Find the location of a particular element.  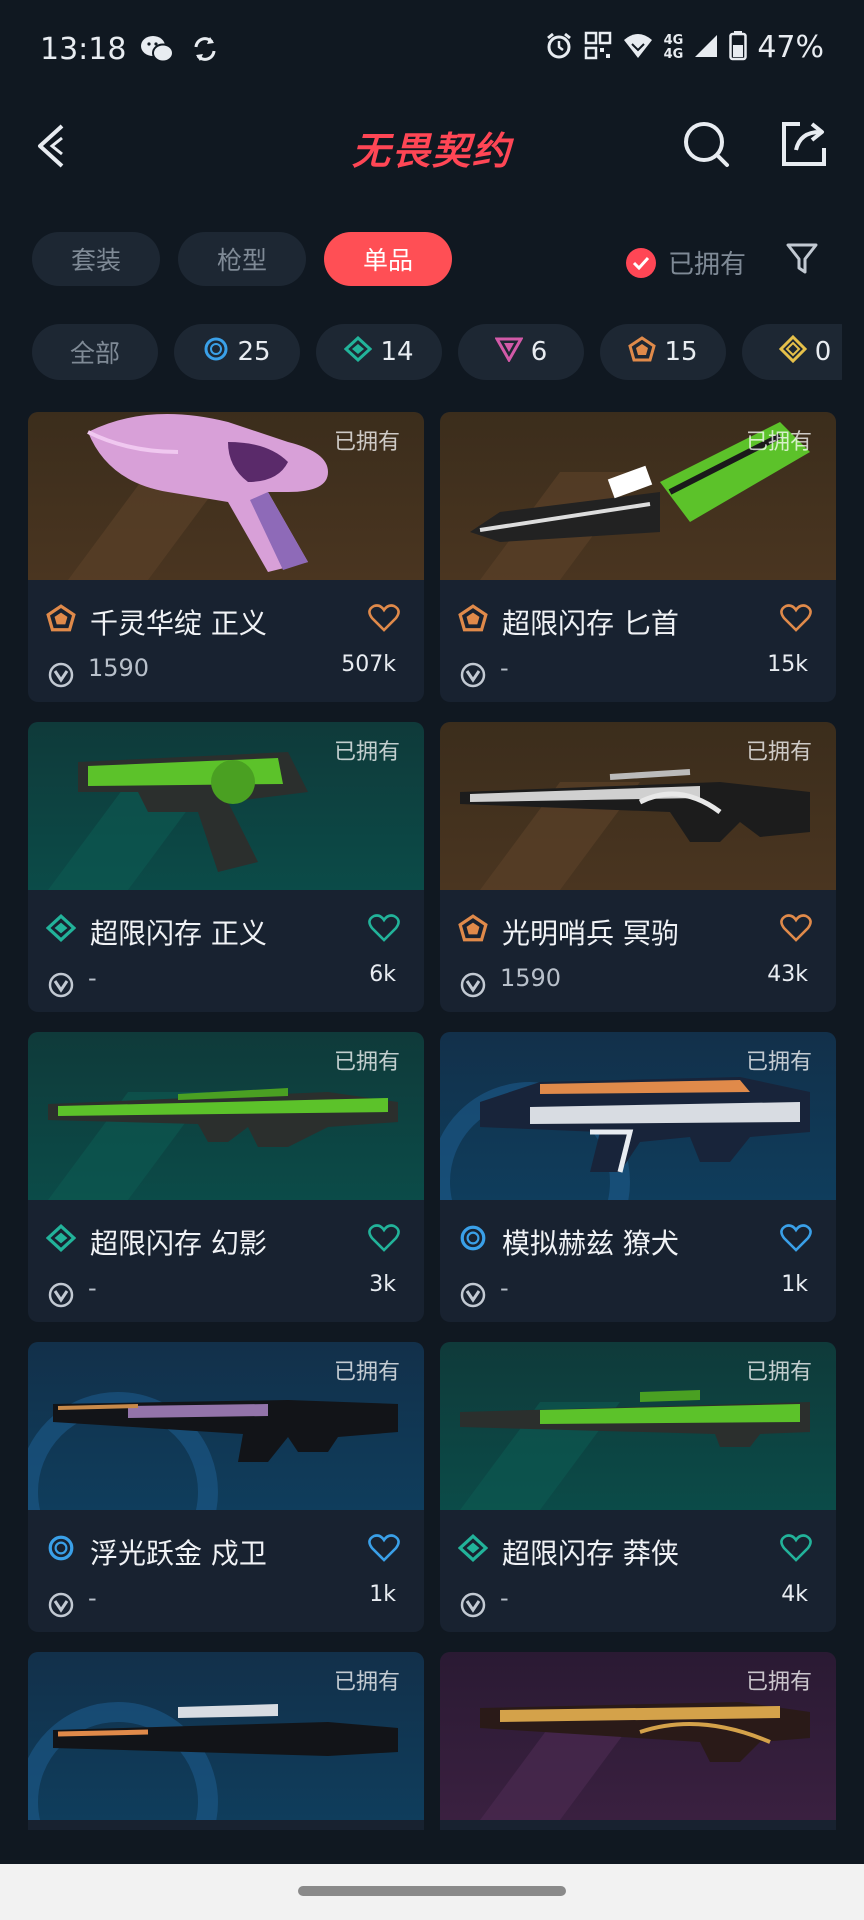

battery-percent: 47% is located at coordinates (790, 47).